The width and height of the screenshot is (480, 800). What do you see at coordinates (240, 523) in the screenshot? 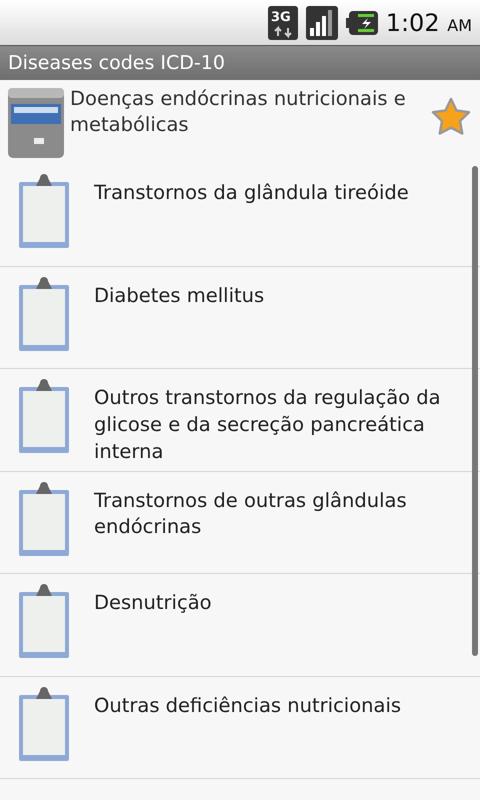
I see `list-item: Transtornos de outras glândulas endócrinas` at bounding box center [240, 523].